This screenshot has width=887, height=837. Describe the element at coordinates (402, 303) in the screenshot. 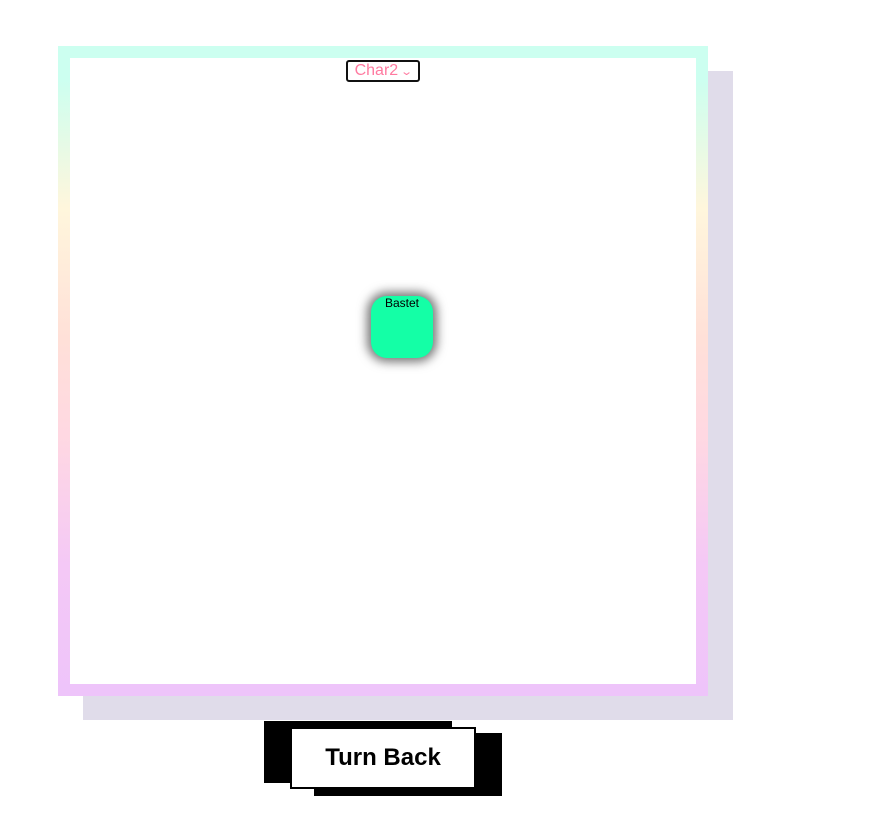

I see `character-name: Bastet` at that location.